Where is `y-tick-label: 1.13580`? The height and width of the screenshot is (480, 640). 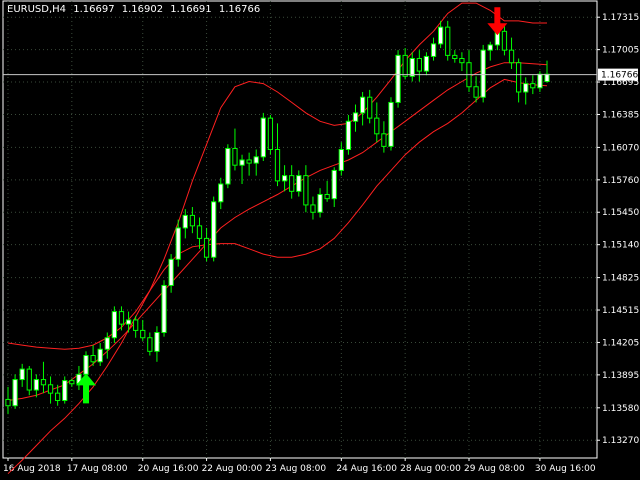 y-tick-label: 1.13580 is located at coordinates (620, 409).